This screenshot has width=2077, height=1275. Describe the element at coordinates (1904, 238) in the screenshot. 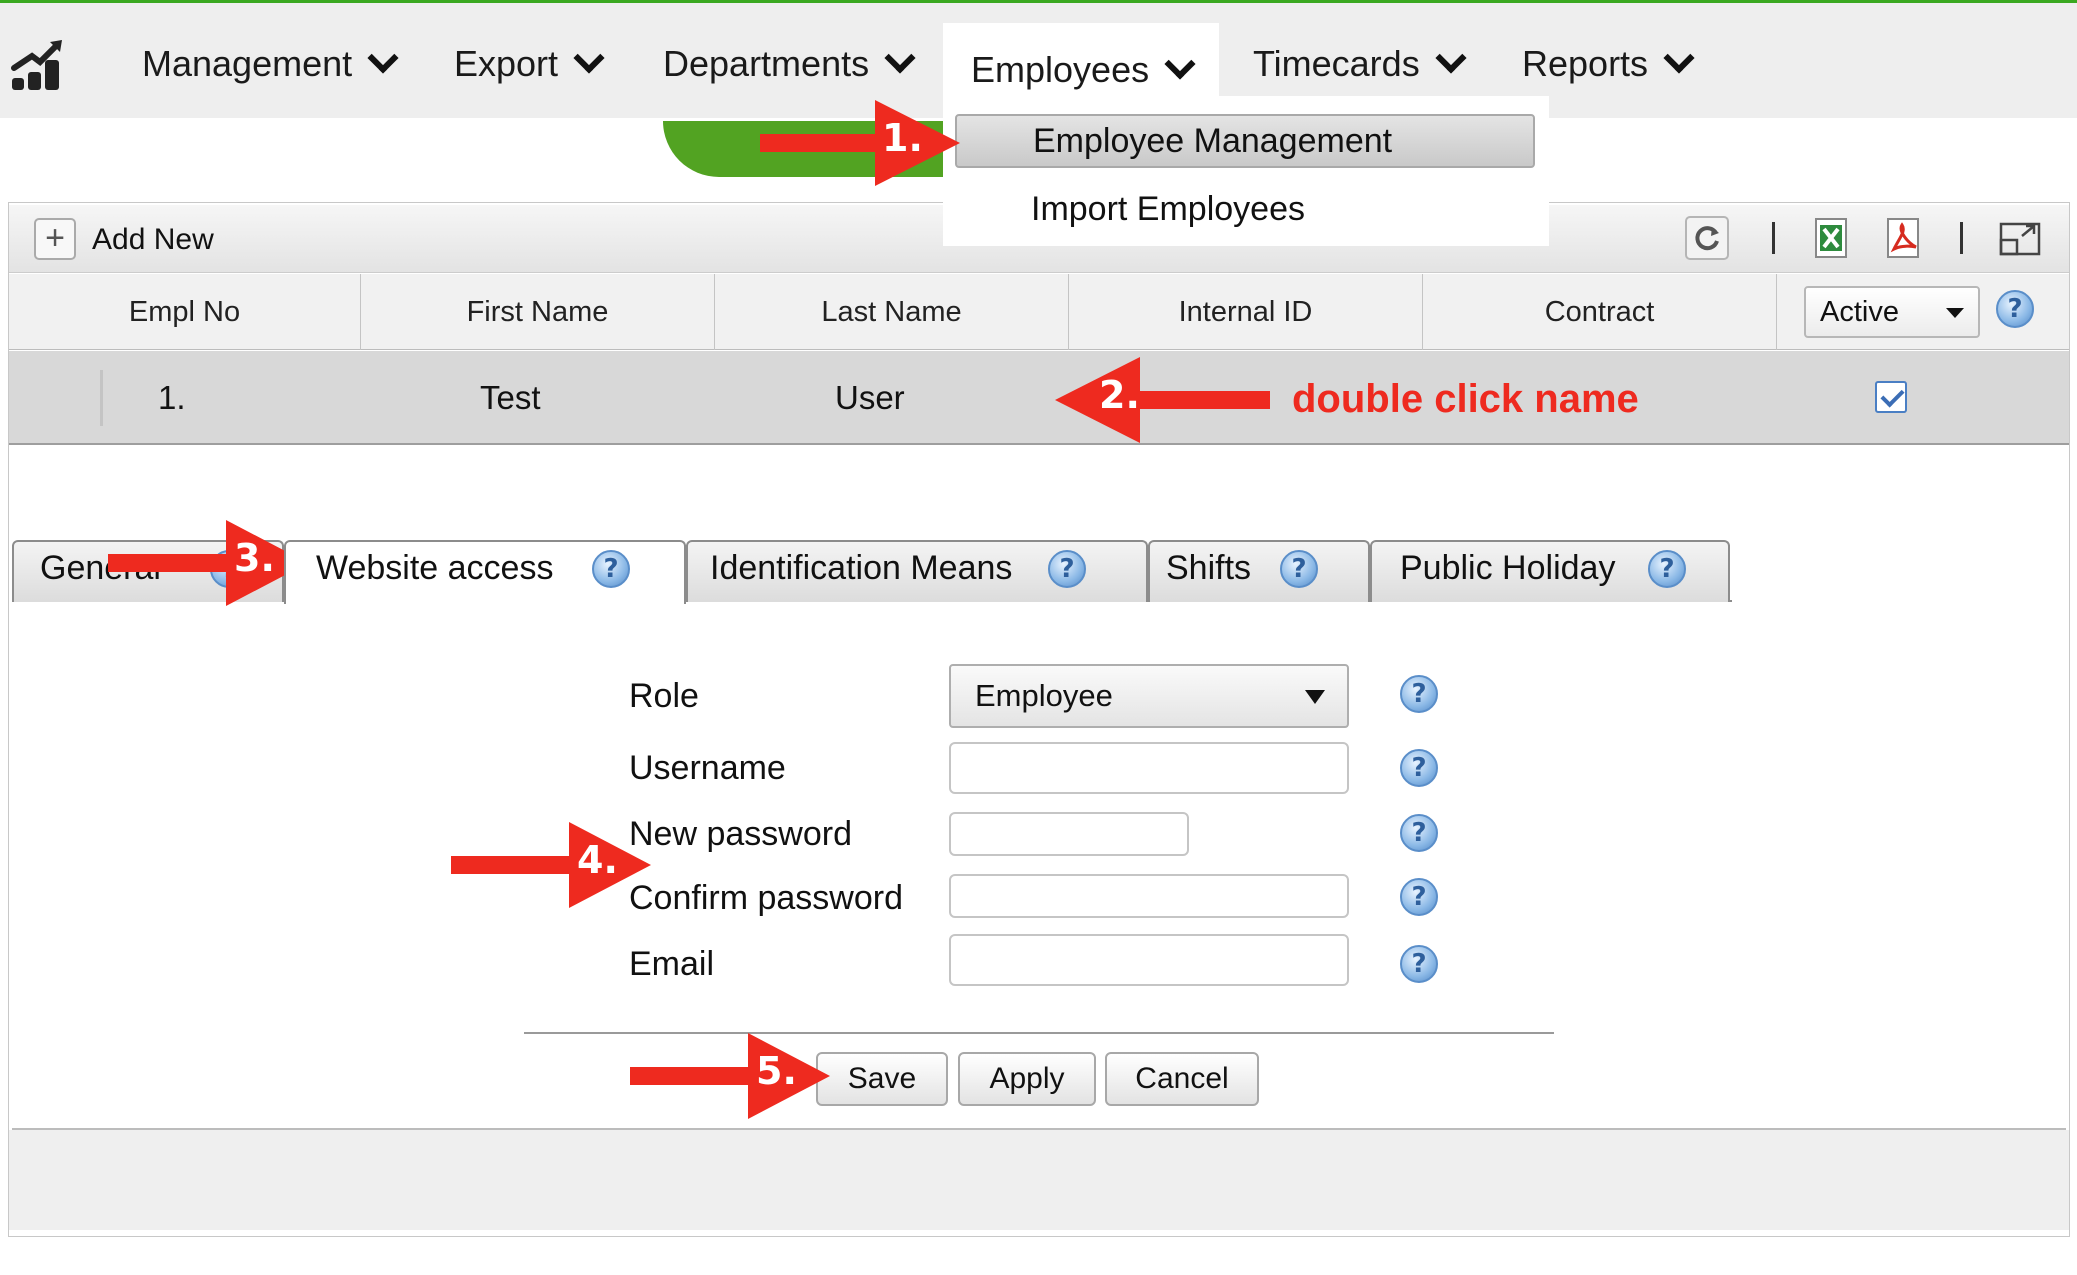

I see `pdf-export-icon` at that location.